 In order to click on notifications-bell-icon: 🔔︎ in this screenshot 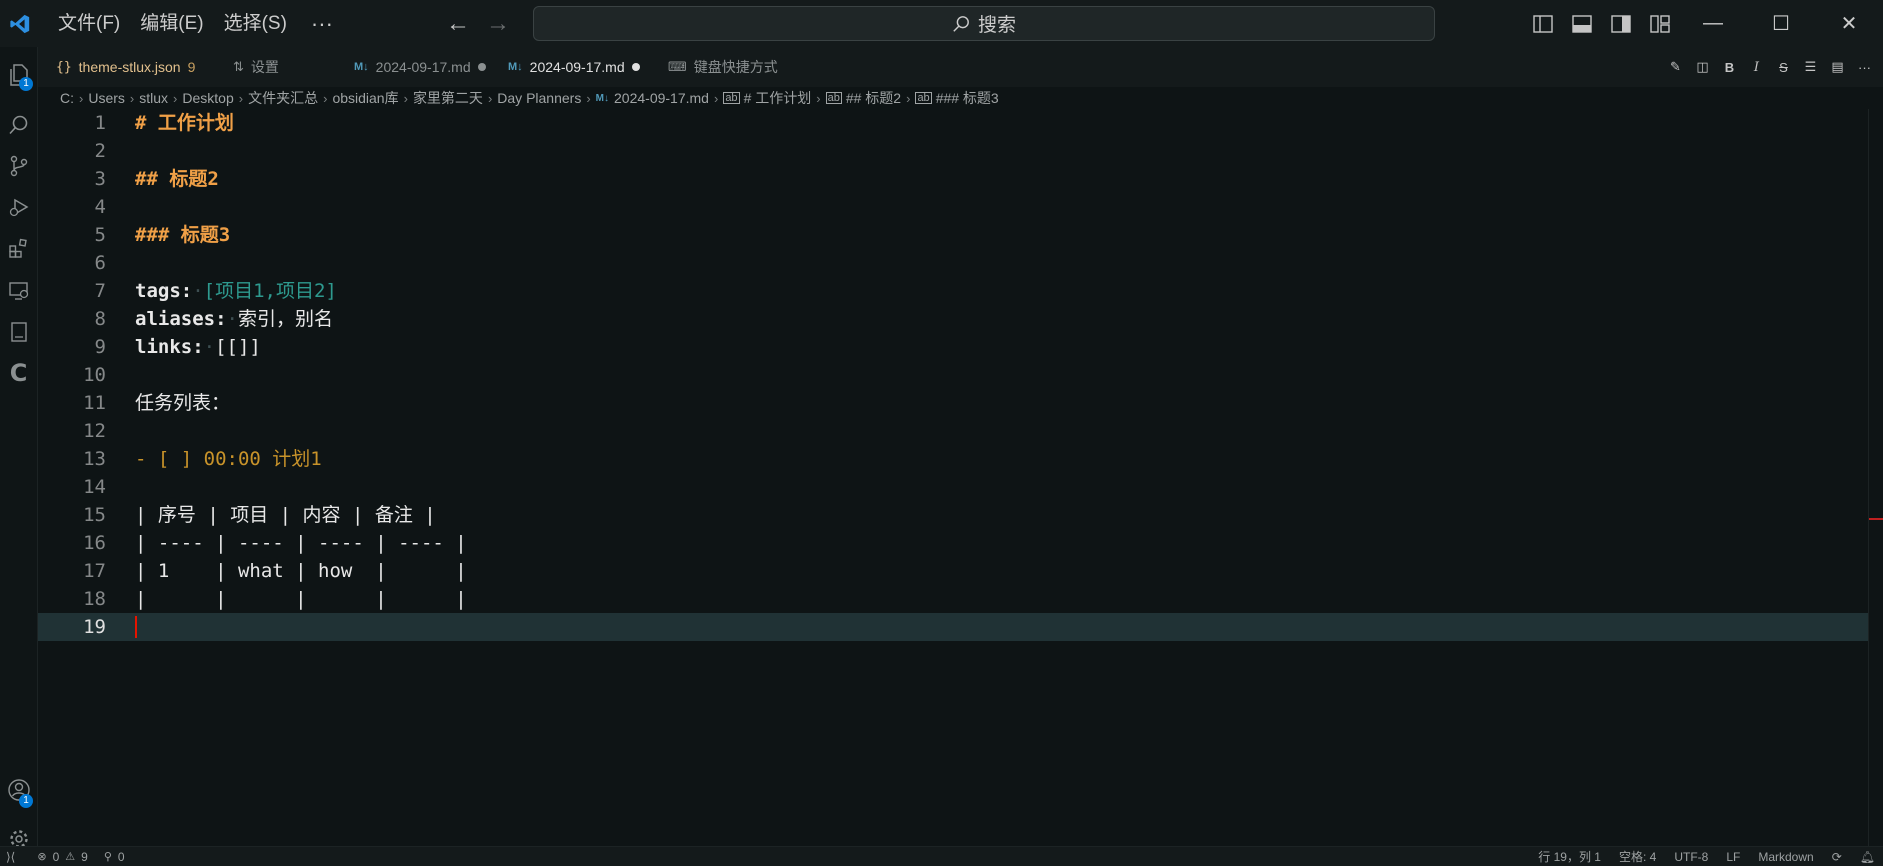, I will do `click(1867, 857)`.